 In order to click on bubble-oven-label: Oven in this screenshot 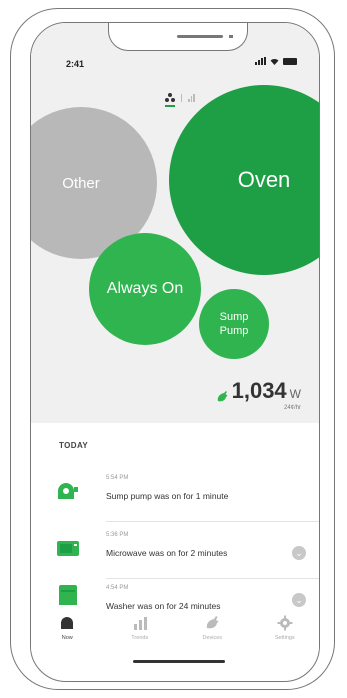, I will do `click(264, 179)`.